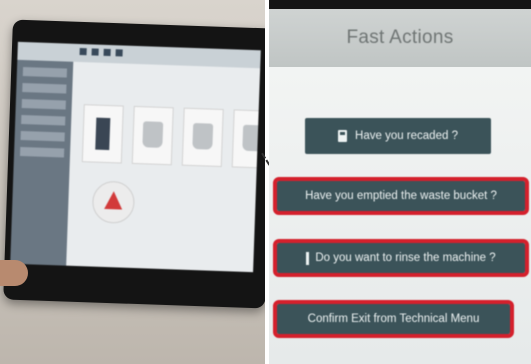 The width and height of the screenshot is (531, 364). I want to click on power-icon, so click(308, 258).